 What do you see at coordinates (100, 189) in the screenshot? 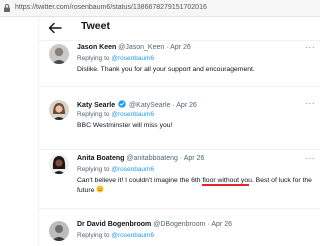
I see `smiling-face-emoji` at bounding box center [100, 189].